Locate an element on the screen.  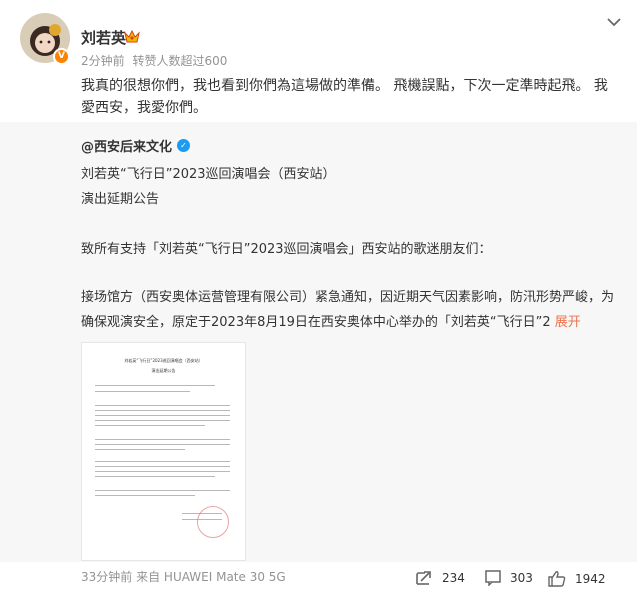
repost-line-2: 演出延期公告 is located at coordinates (120, 199).